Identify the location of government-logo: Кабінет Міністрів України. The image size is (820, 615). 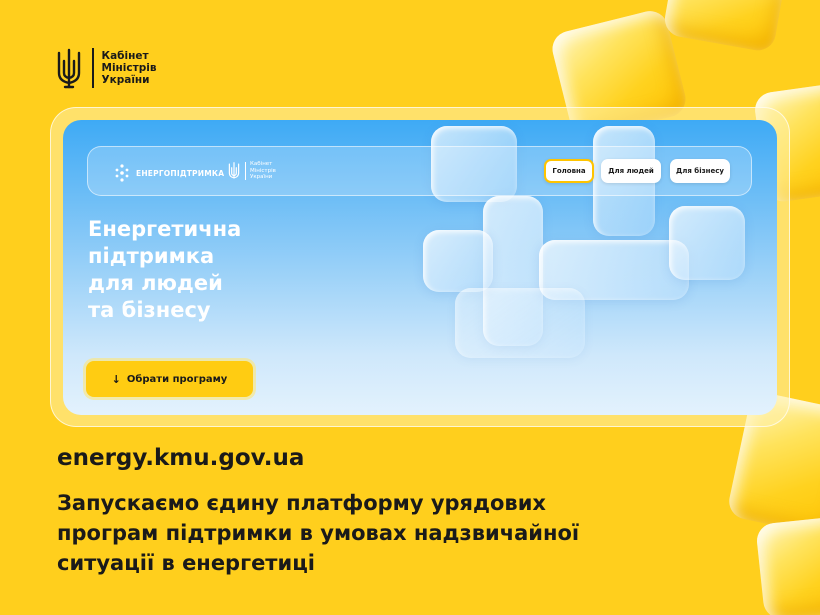
(106, 68).